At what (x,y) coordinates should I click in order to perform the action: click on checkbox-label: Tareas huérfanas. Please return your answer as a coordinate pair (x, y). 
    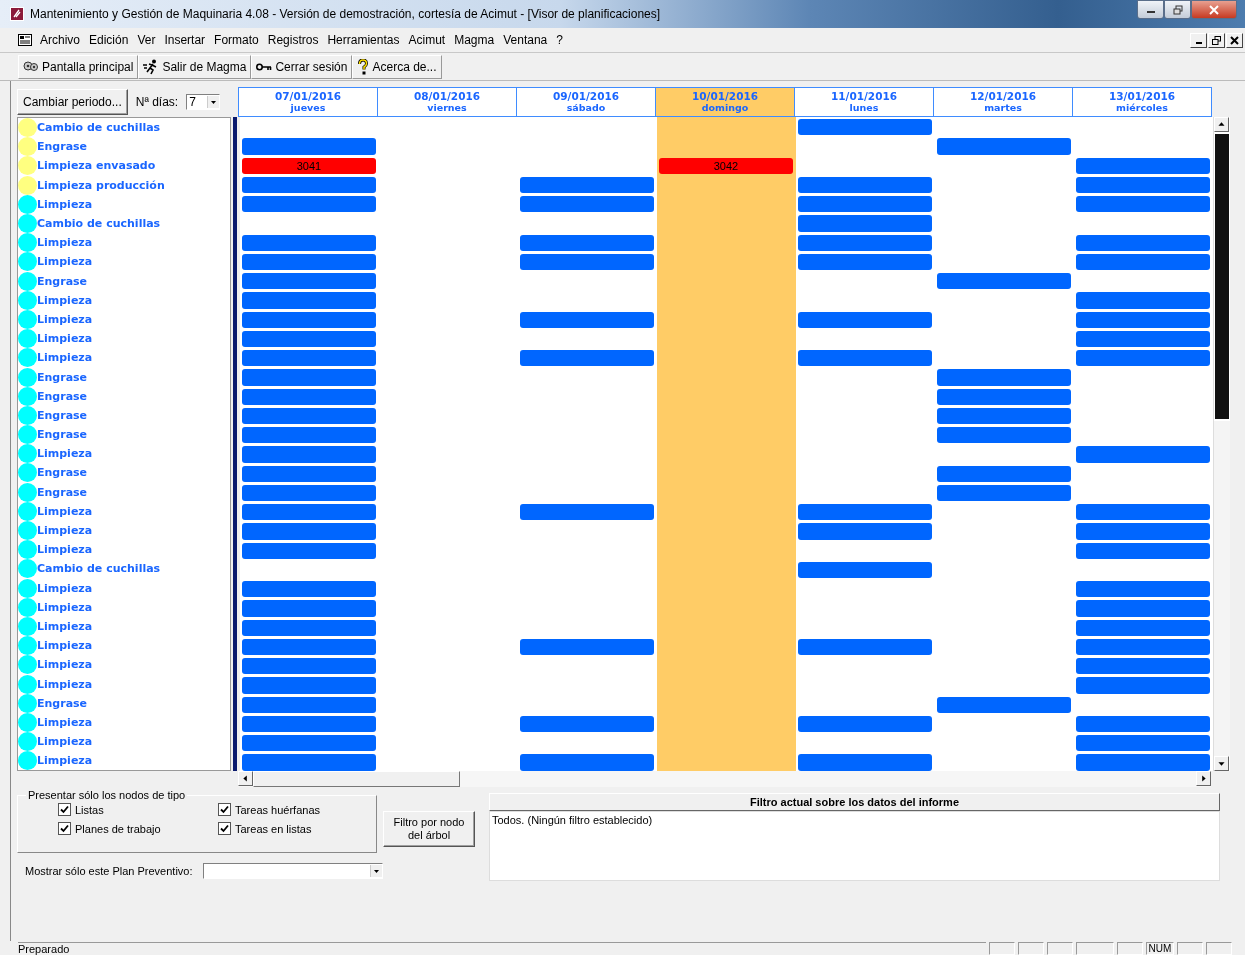
    Looking at the image, I should click on (277, 809).